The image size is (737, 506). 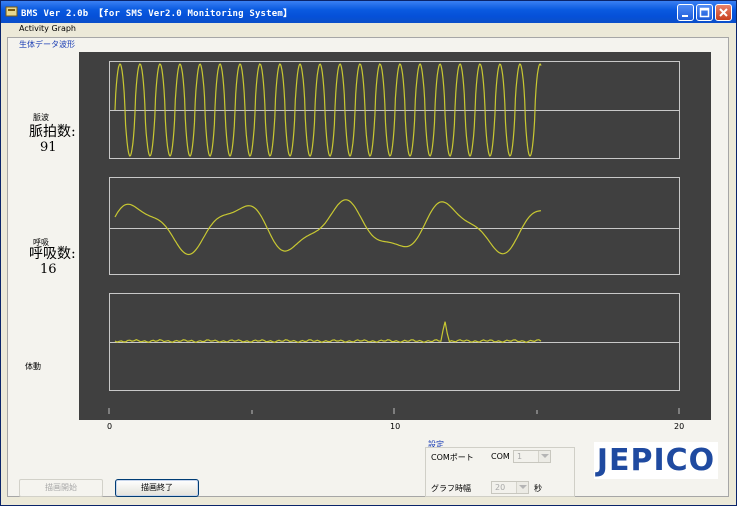 I want to click on close-icon, so click(x=723, y=12).